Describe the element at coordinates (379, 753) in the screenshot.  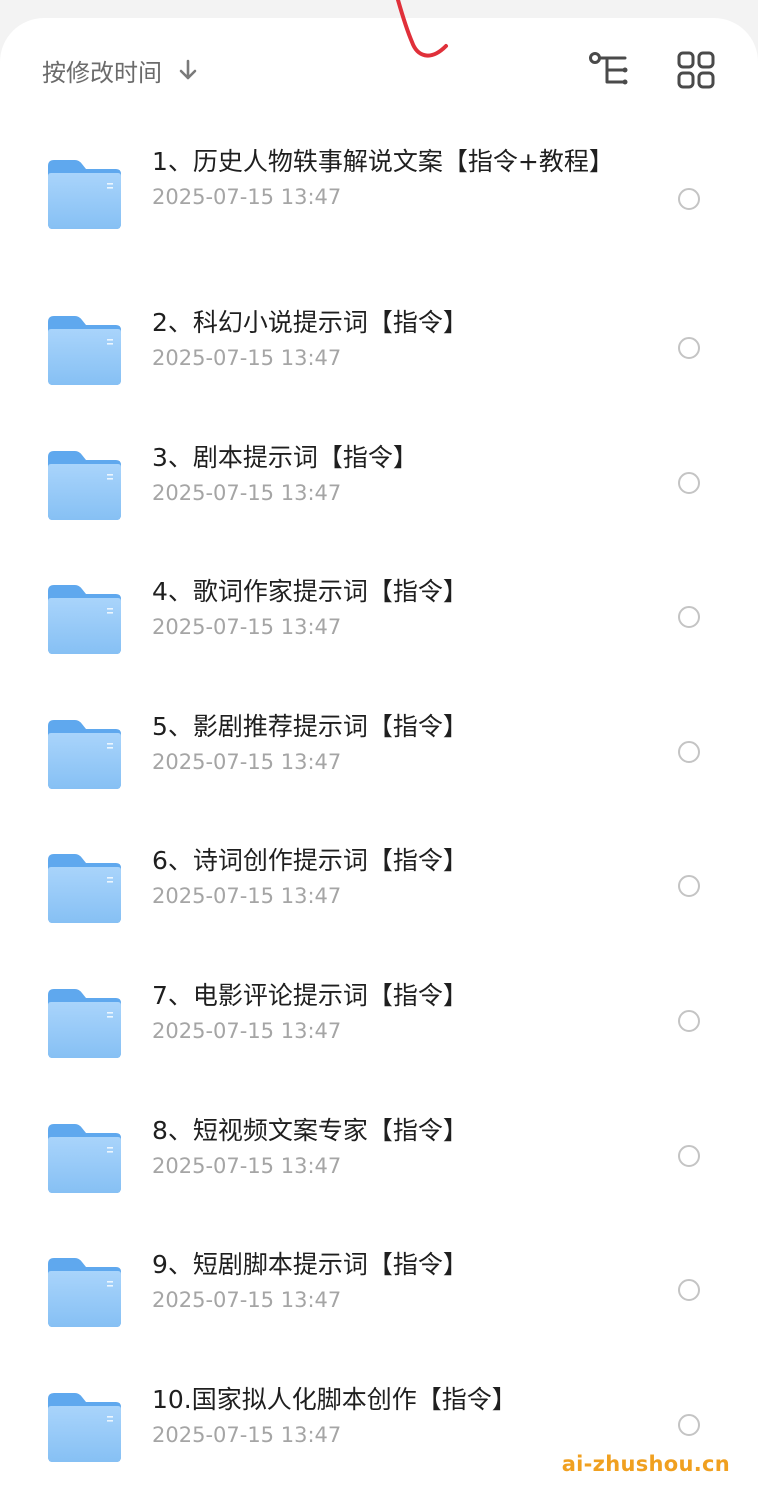
I see `list-item: 5、影剧推荐提示词【指令】 2025-07-15 13:47` at that location.